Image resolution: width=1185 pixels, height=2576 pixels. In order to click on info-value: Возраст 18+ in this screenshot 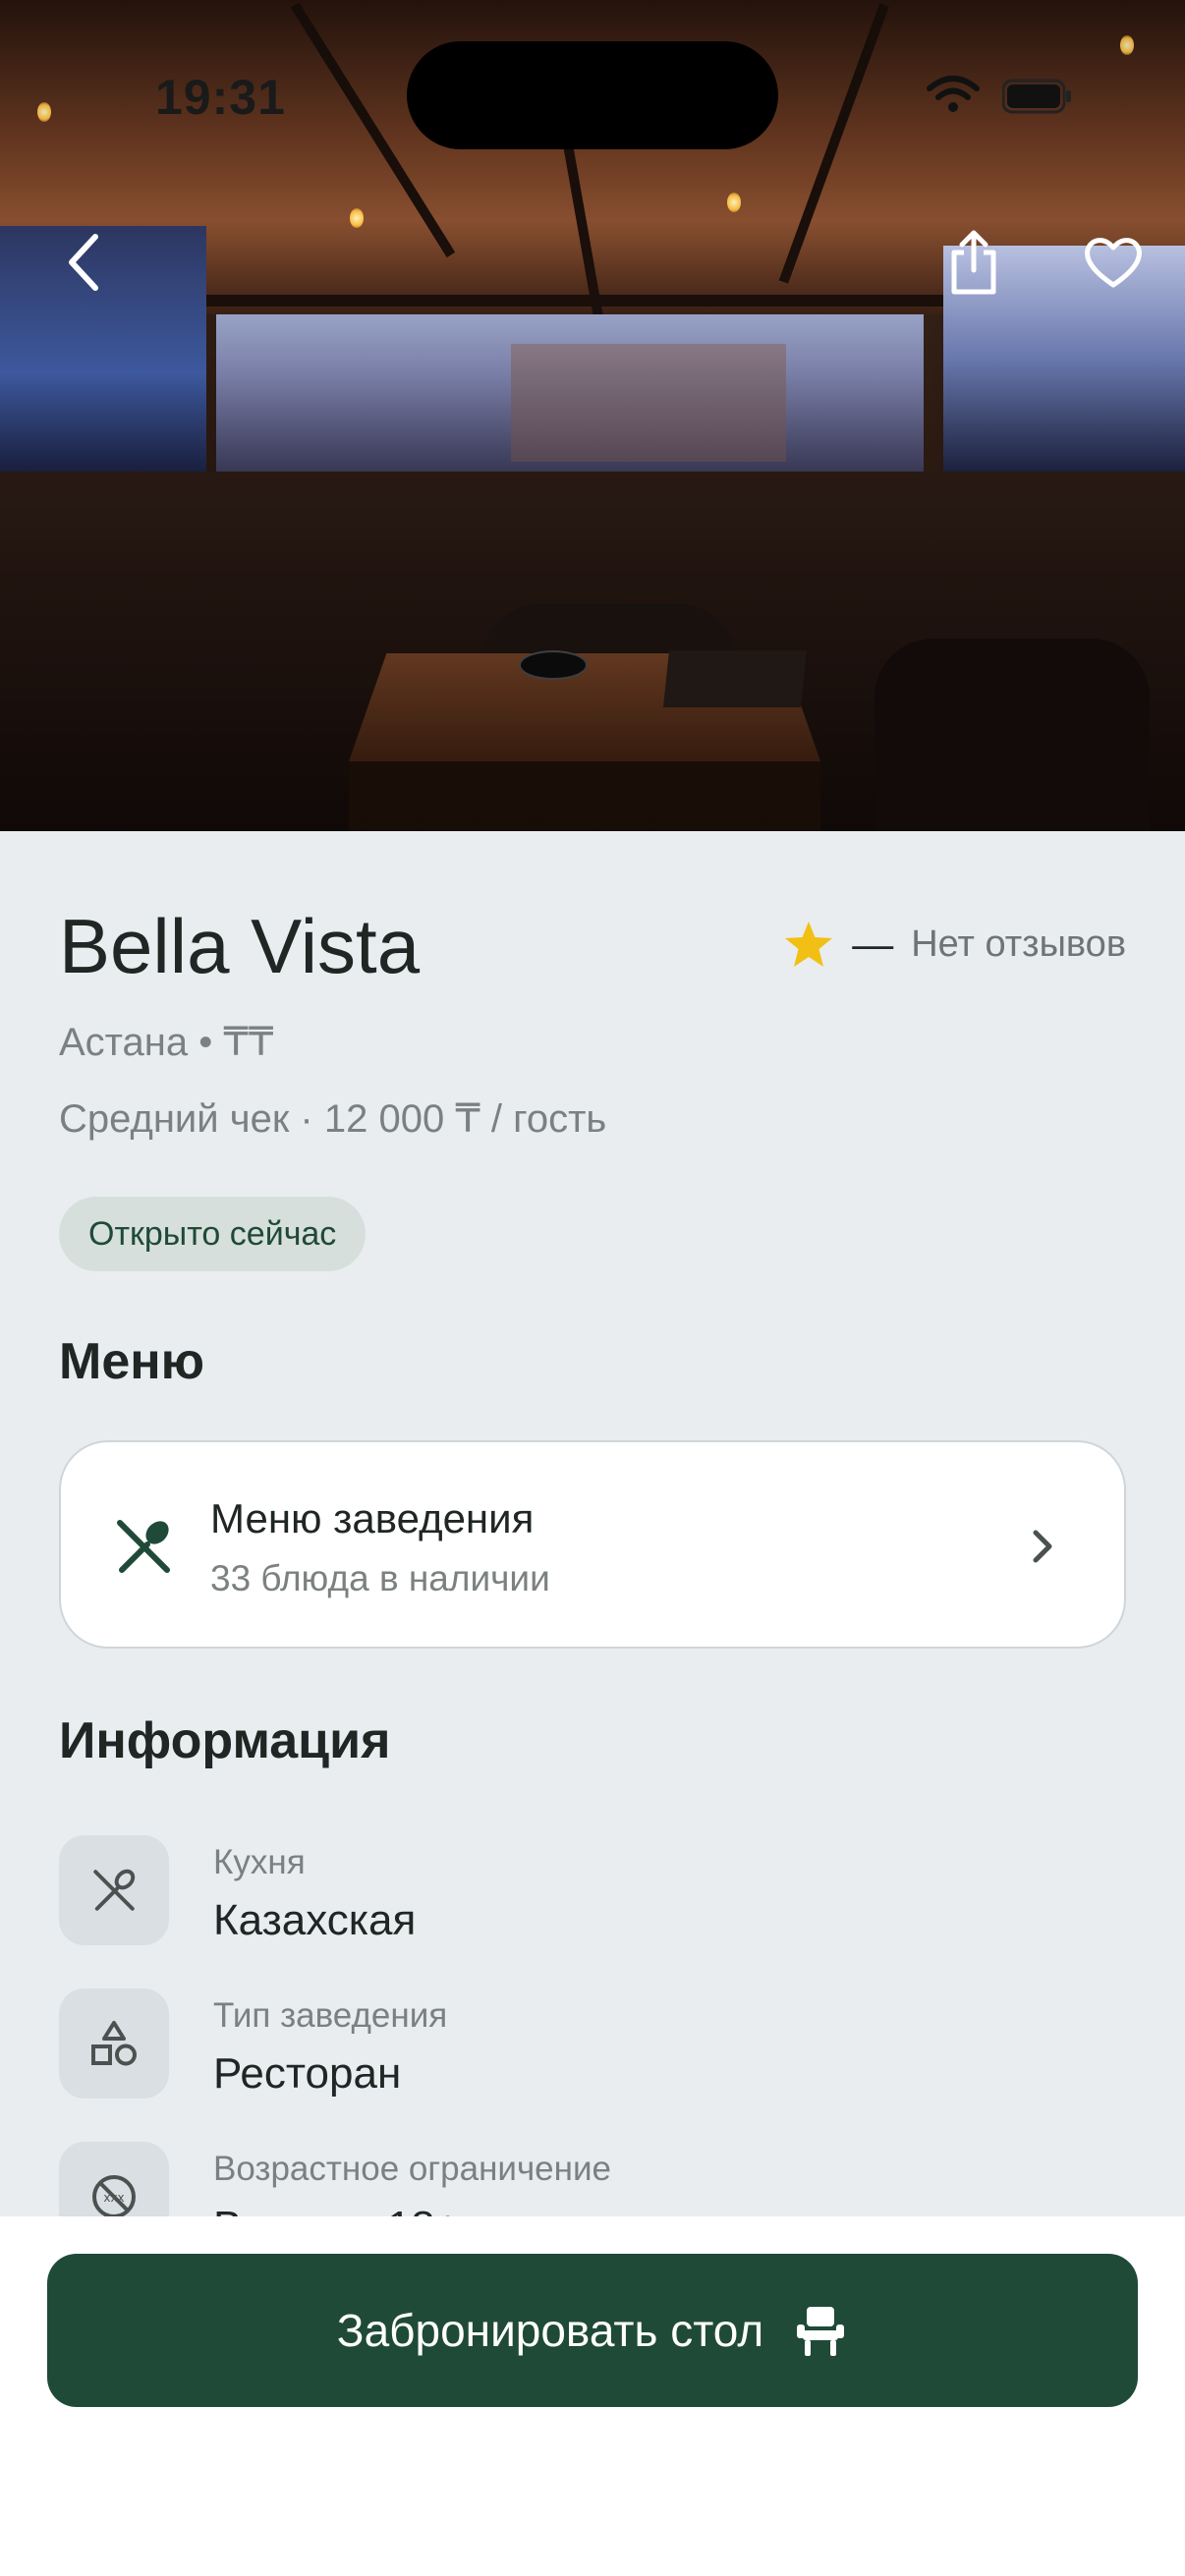, I will do `click(337, 2209)`.